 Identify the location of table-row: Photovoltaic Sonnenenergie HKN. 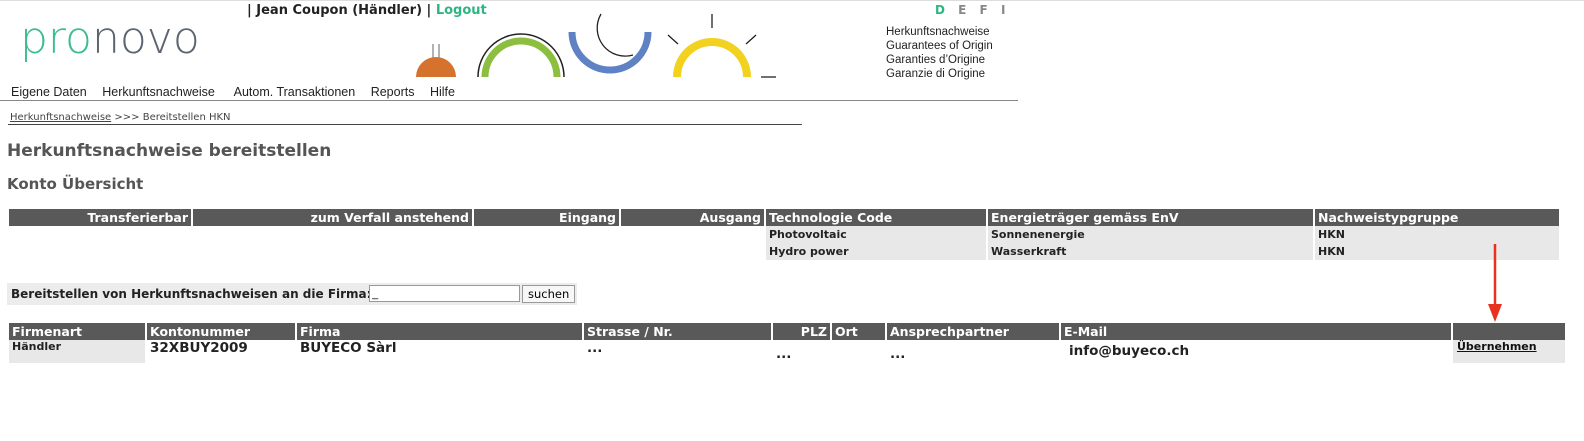
(784, 234).